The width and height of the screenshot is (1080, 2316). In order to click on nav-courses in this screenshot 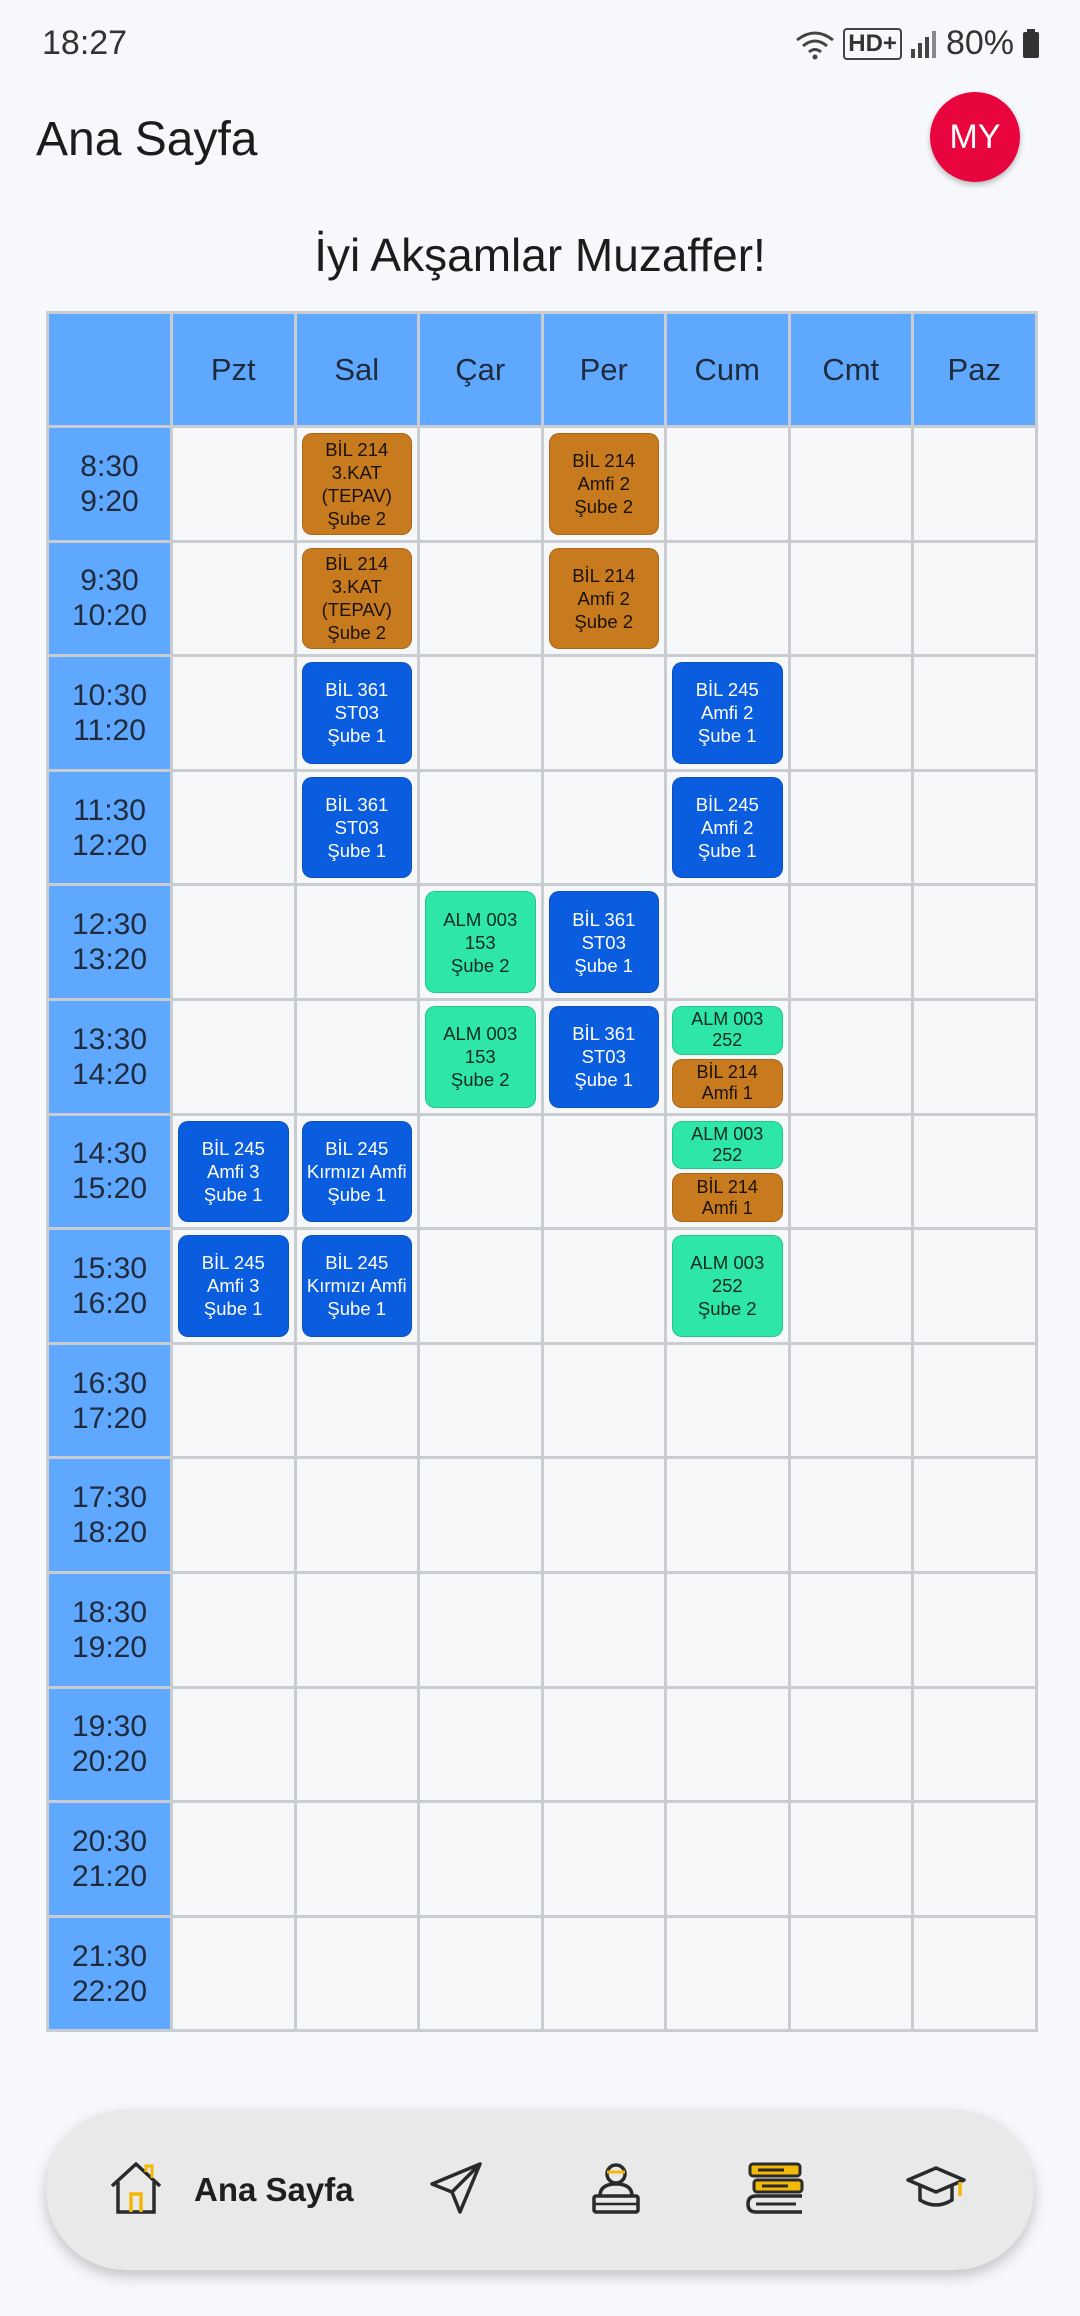, I will do `click(776, 2190)`.